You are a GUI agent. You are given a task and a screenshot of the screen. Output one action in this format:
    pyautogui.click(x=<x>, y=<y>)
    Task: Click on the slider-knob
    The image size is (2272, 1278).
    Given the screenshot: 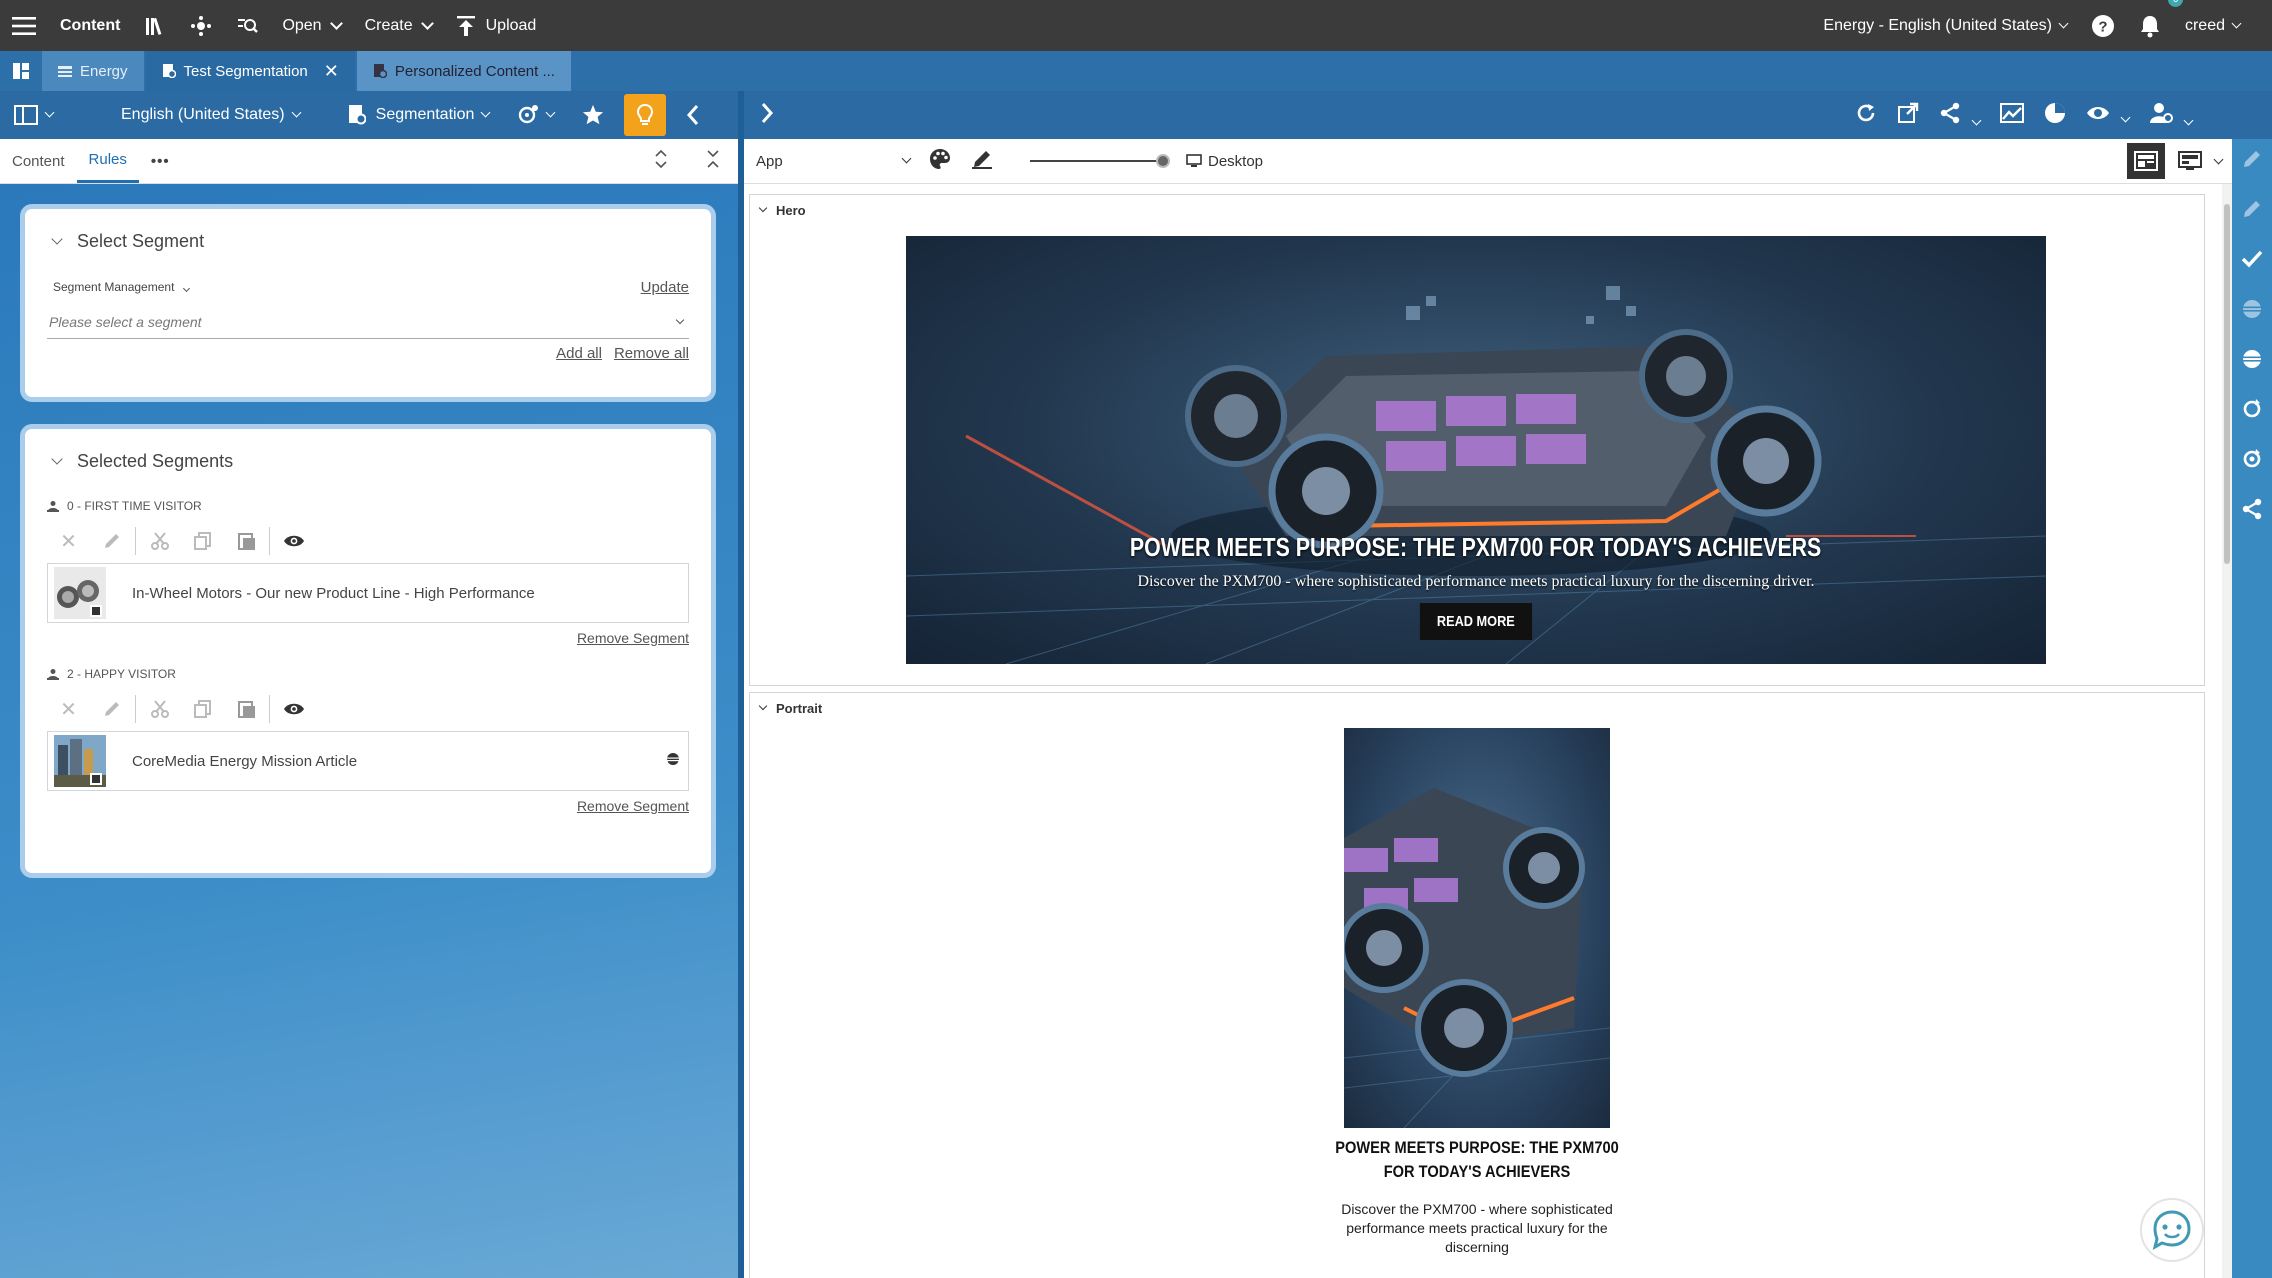 What is the action you would take?
    pyautogui.click(x=1163, y=161)
    